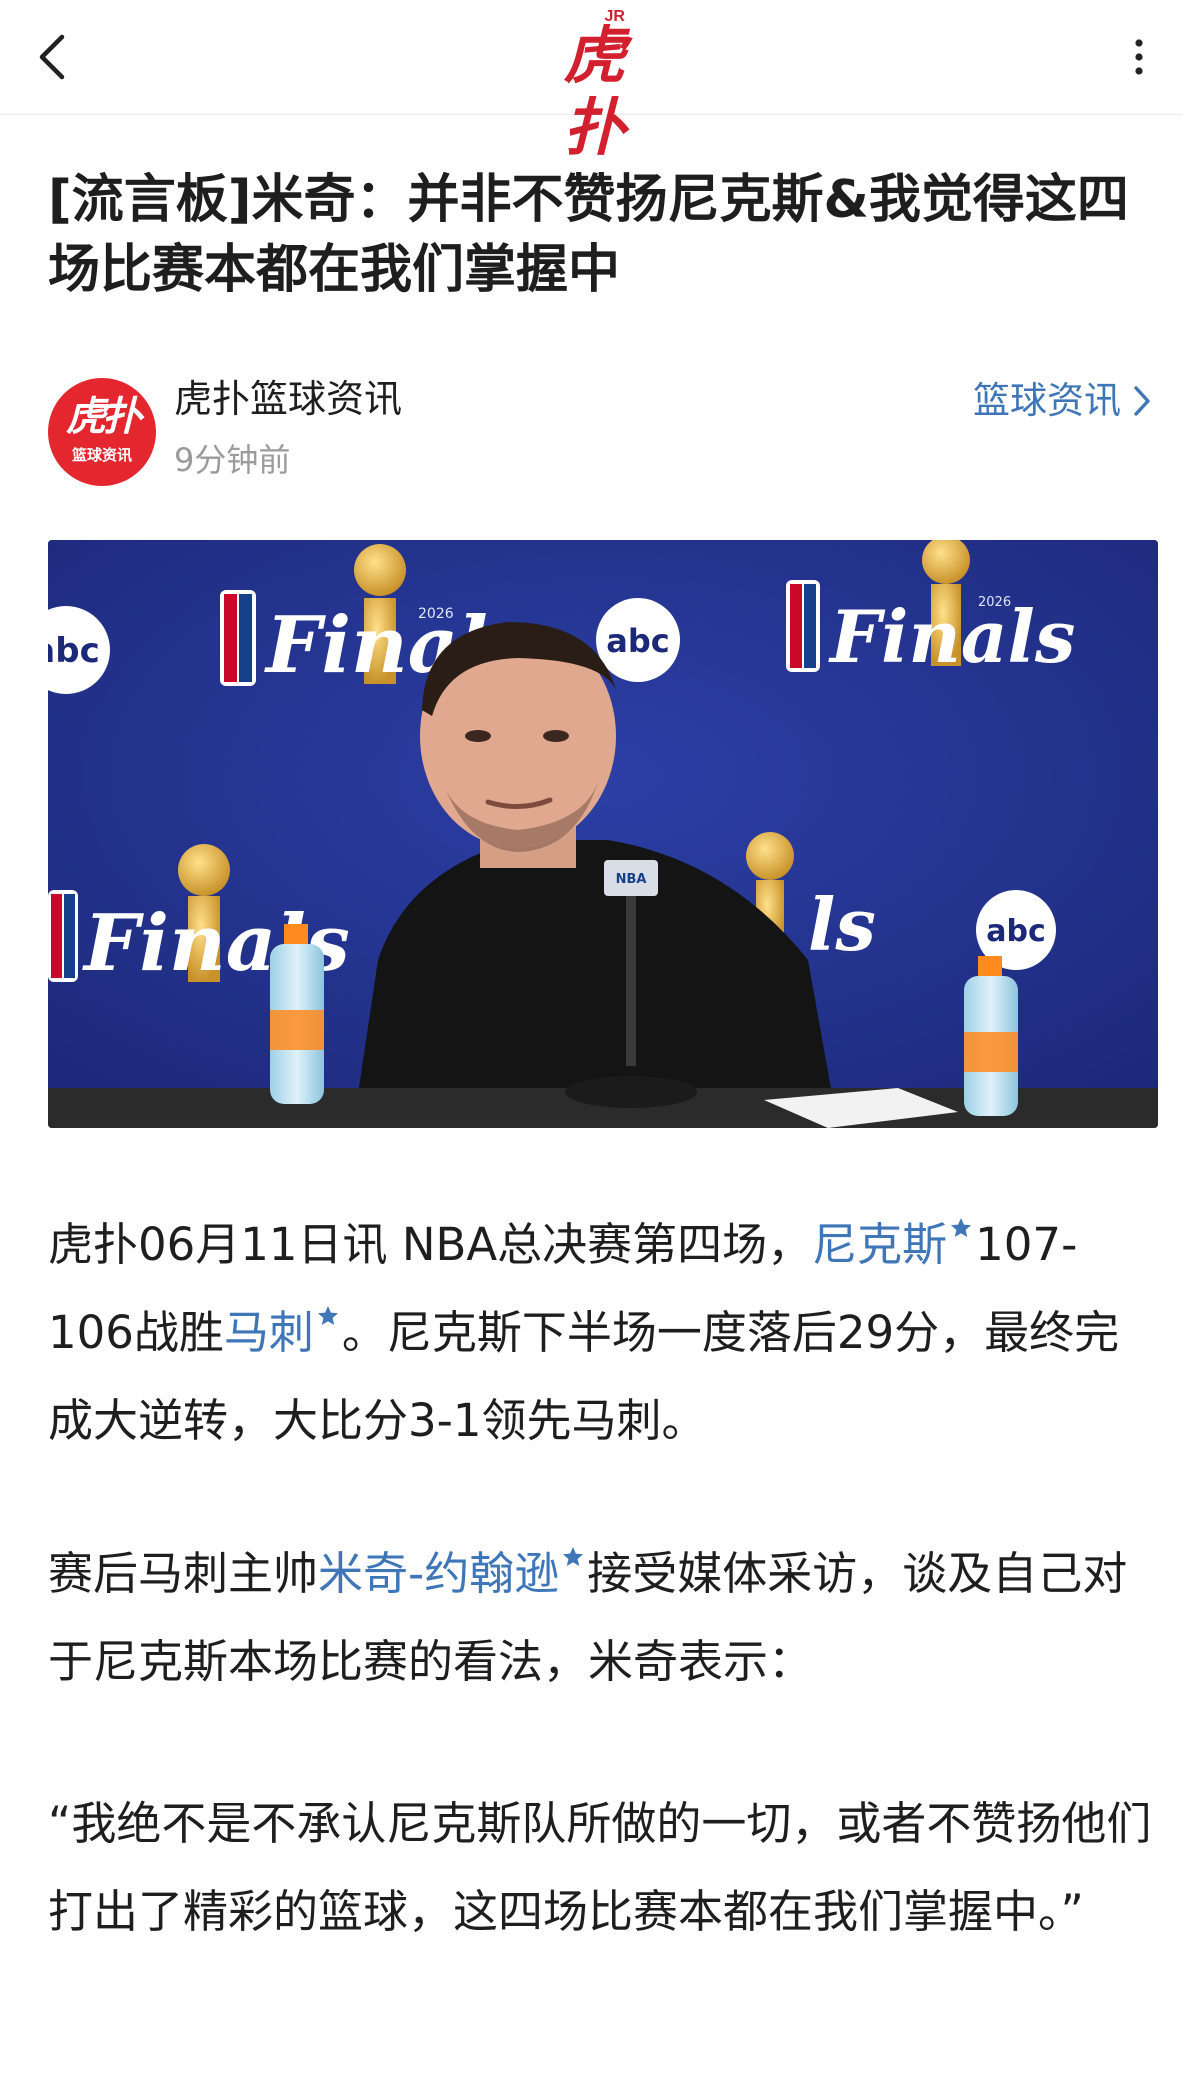  What do you see at coordinates (269, 1332) in the screenshot?
I see `team-tag-spurs: 马刺` at bounding box center [269, 1332].